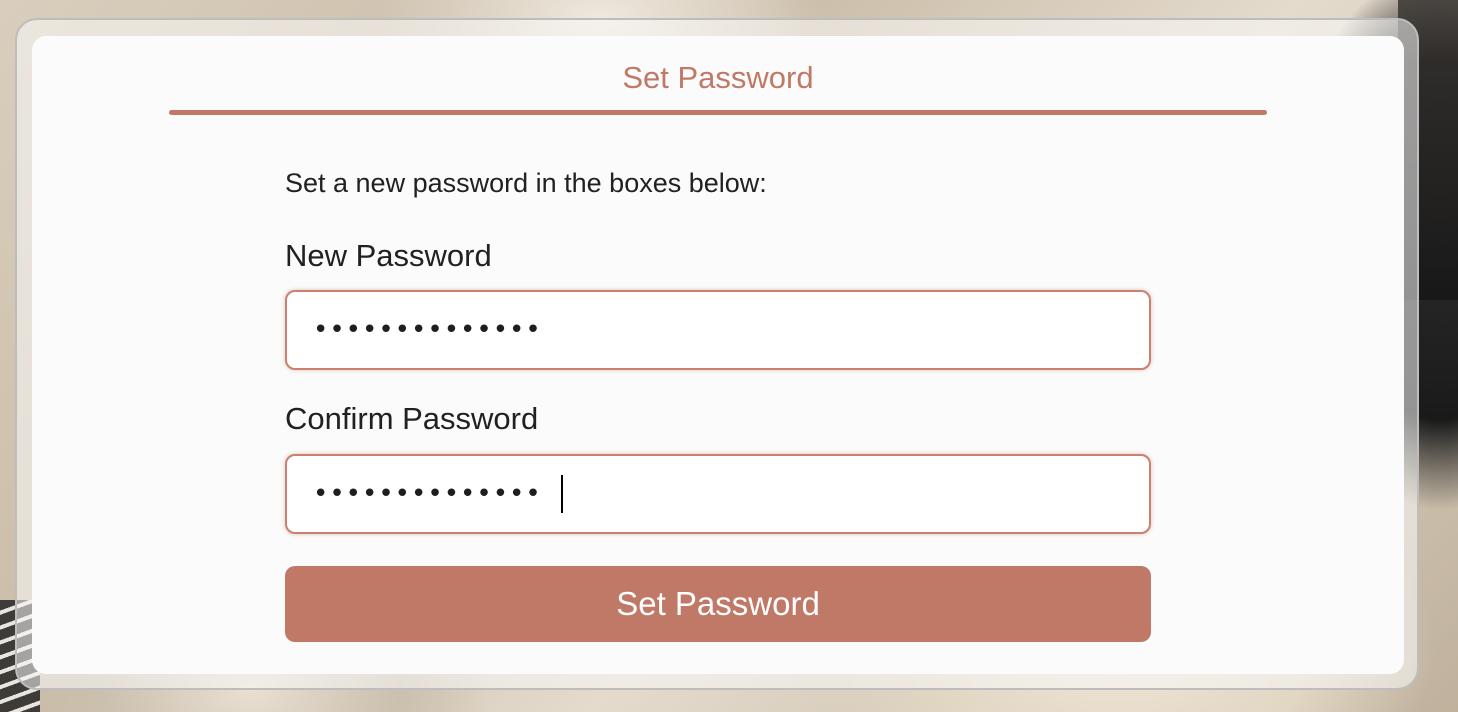  I want to click on confirm-password-input, so click(718, 494).